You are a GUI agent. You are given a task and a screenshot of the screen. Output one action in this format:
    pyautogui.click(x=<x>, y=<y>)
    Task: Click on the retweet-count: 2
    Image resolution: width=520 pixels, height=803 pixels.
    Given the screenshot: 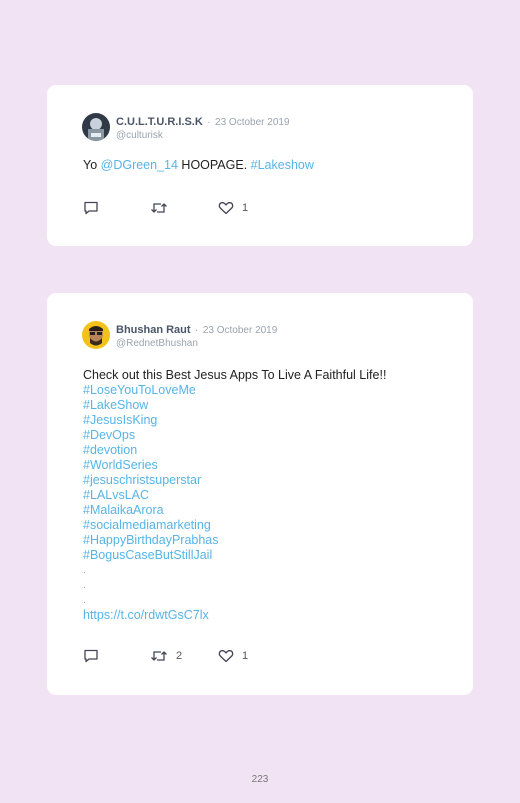 What is the action you would take?
    pyautogui.click(x=179, y=656)
    